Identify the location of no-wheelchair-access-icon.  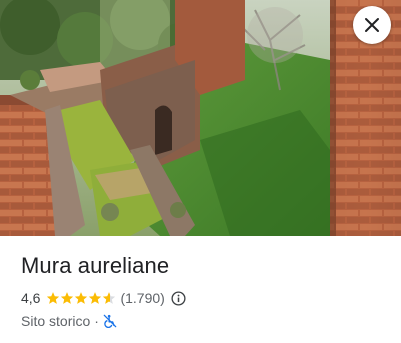
(110, 321).